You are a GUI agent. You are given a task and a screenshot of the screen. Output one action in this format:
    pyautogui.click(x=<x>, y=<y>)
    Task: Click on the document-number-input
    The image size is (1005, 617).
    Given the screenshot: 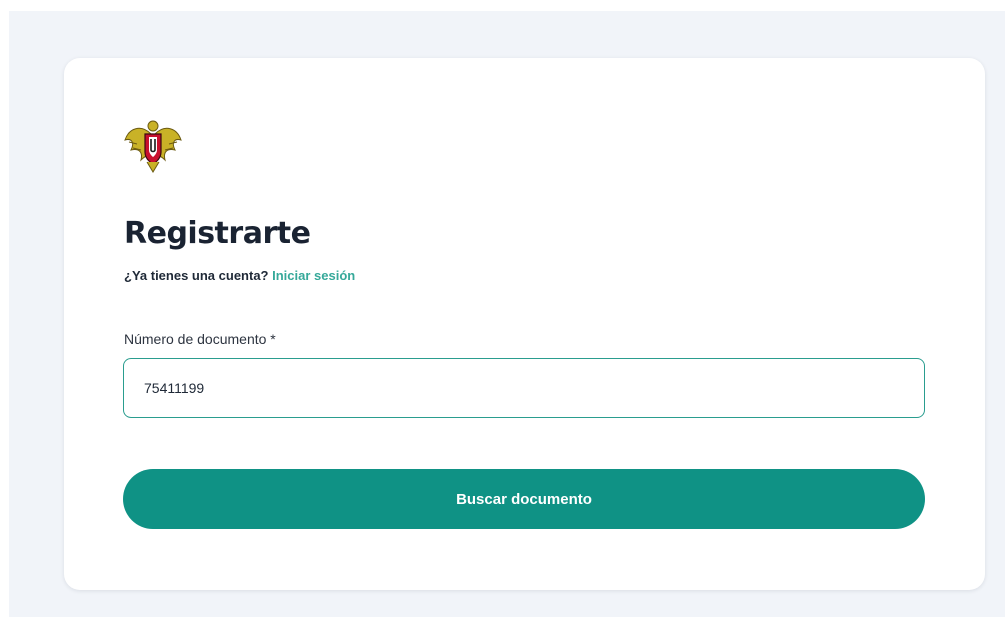 What is the action you would take?
    pyautogui.click(x=524, y=388)
    